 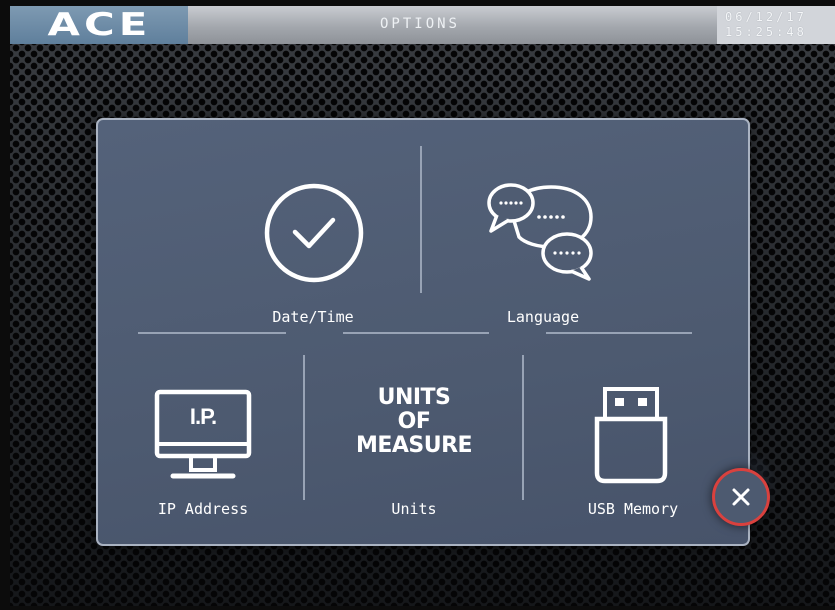 I want to click on ip-address-option: I.P. IP Address, so click(x=203, y=445).